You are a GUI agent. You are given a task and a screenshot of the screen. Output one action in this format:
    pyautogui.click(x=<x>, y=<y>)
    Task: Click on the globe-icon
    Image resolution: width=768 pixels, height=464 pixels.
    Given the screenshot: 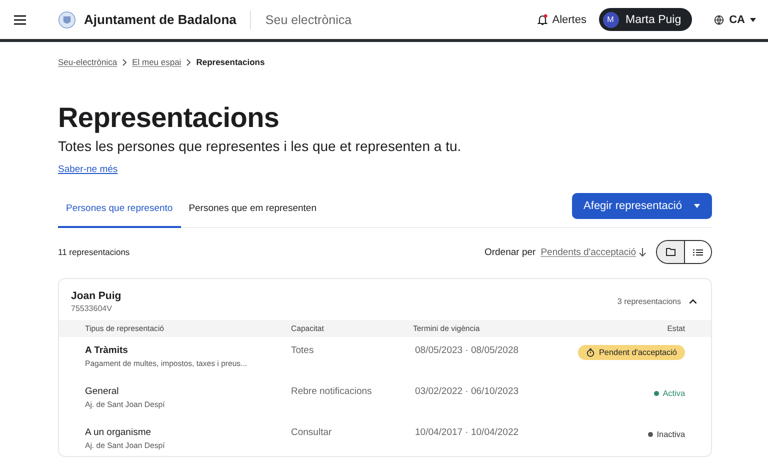 What is the action you would take?
    pyautogui.click(x=719, y=19)
    